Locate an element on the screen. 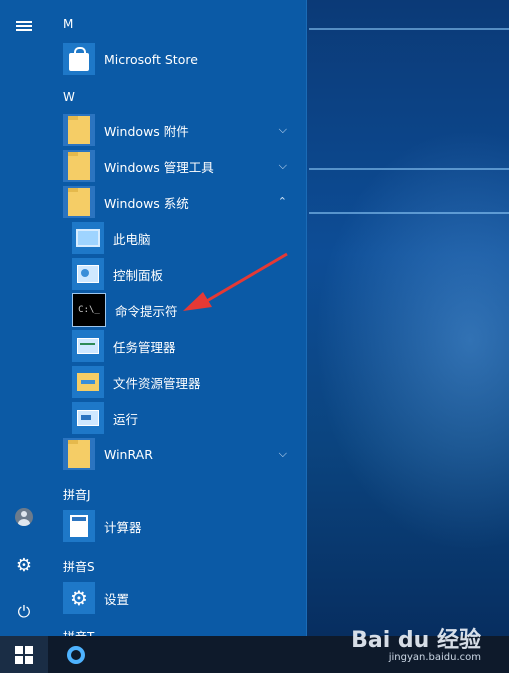  app-control-panel: 控制面板 is located at coordinates (187, 274).